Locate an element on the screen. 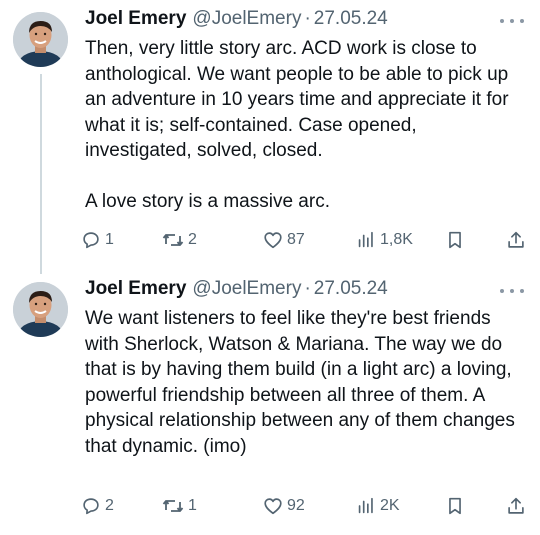 The image size is (540, 535). repost-button: 1 is located at coordinates (179, 506).